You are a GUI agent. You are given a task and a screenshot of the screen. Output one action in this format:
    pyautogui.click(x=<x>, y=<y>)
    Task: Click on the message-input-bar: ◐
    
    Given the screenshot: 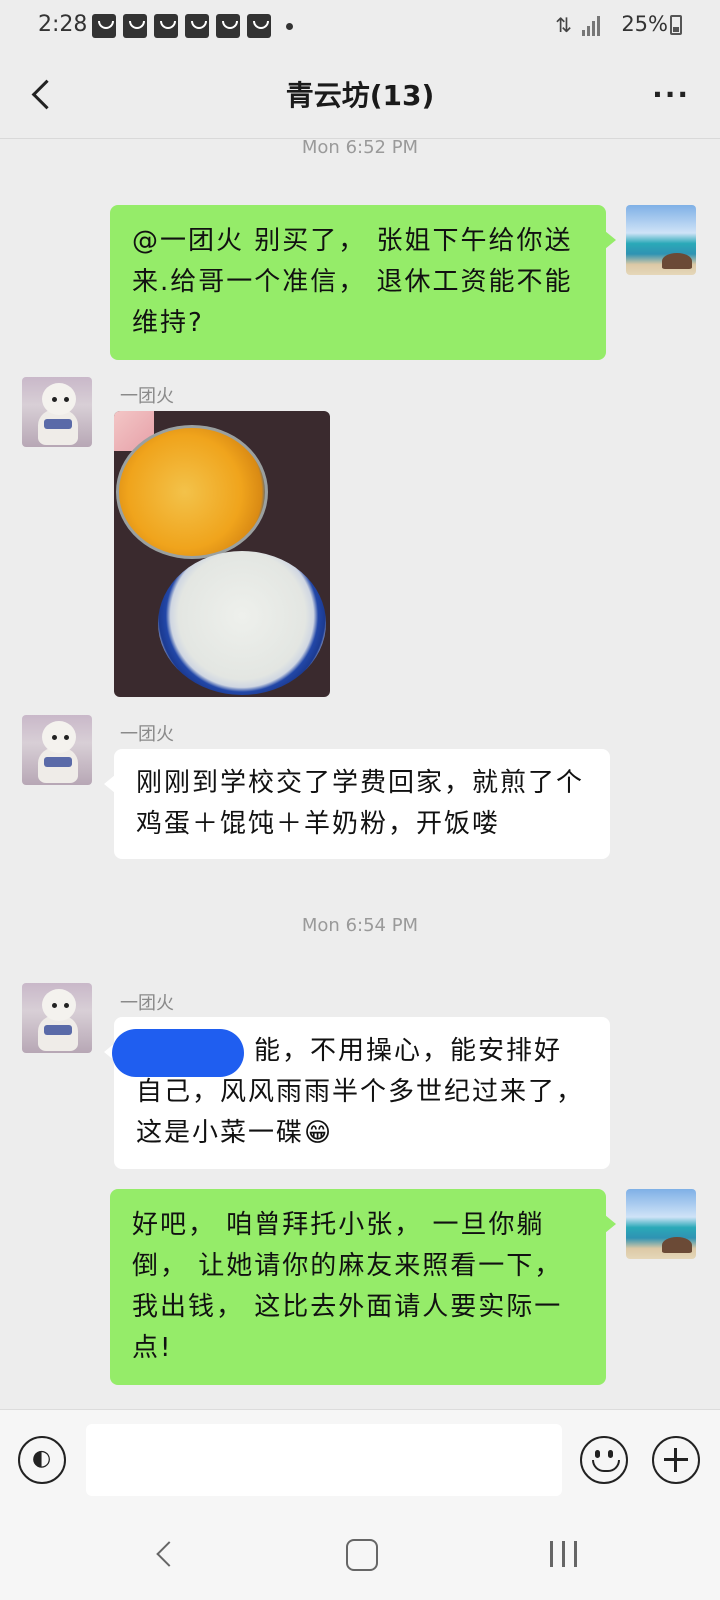 What is the action you would take?
    pyautogui.click(x=360, y=1460)
    